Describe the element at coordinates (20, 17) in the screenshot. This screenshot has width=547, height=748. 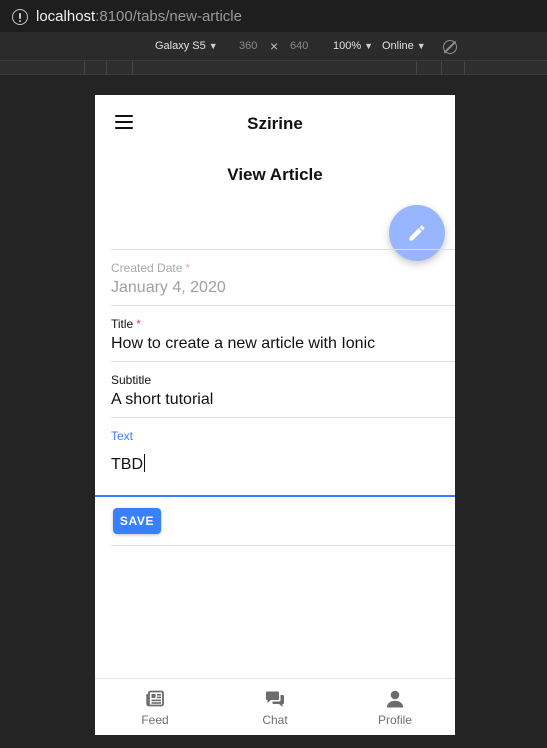
I see `info-icon` at that location.